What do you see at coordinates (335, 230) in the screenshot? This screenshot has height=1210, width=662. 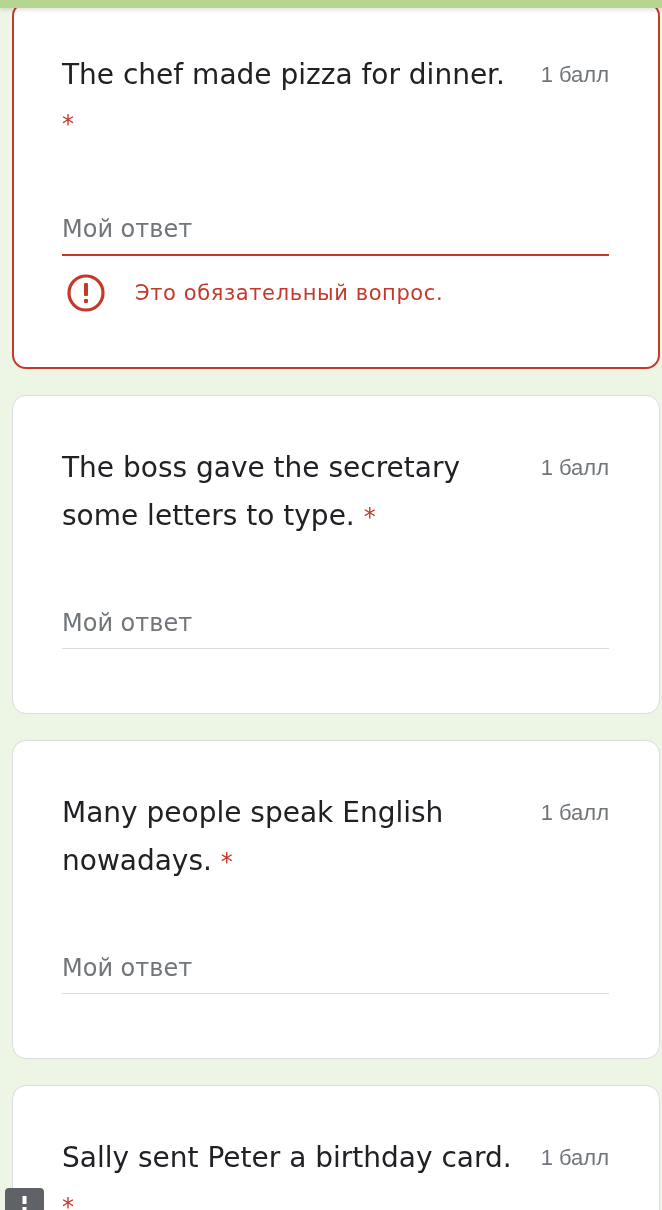 I see `answer-field: Мой ответ` at bounding box center [335, 230].